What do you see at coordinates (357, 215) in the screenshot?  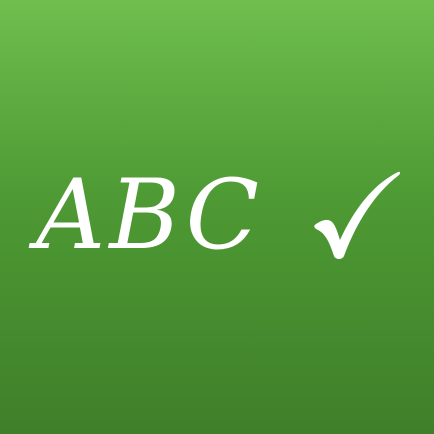 I see `check-mark-icon` at bounding box center [357, 215].